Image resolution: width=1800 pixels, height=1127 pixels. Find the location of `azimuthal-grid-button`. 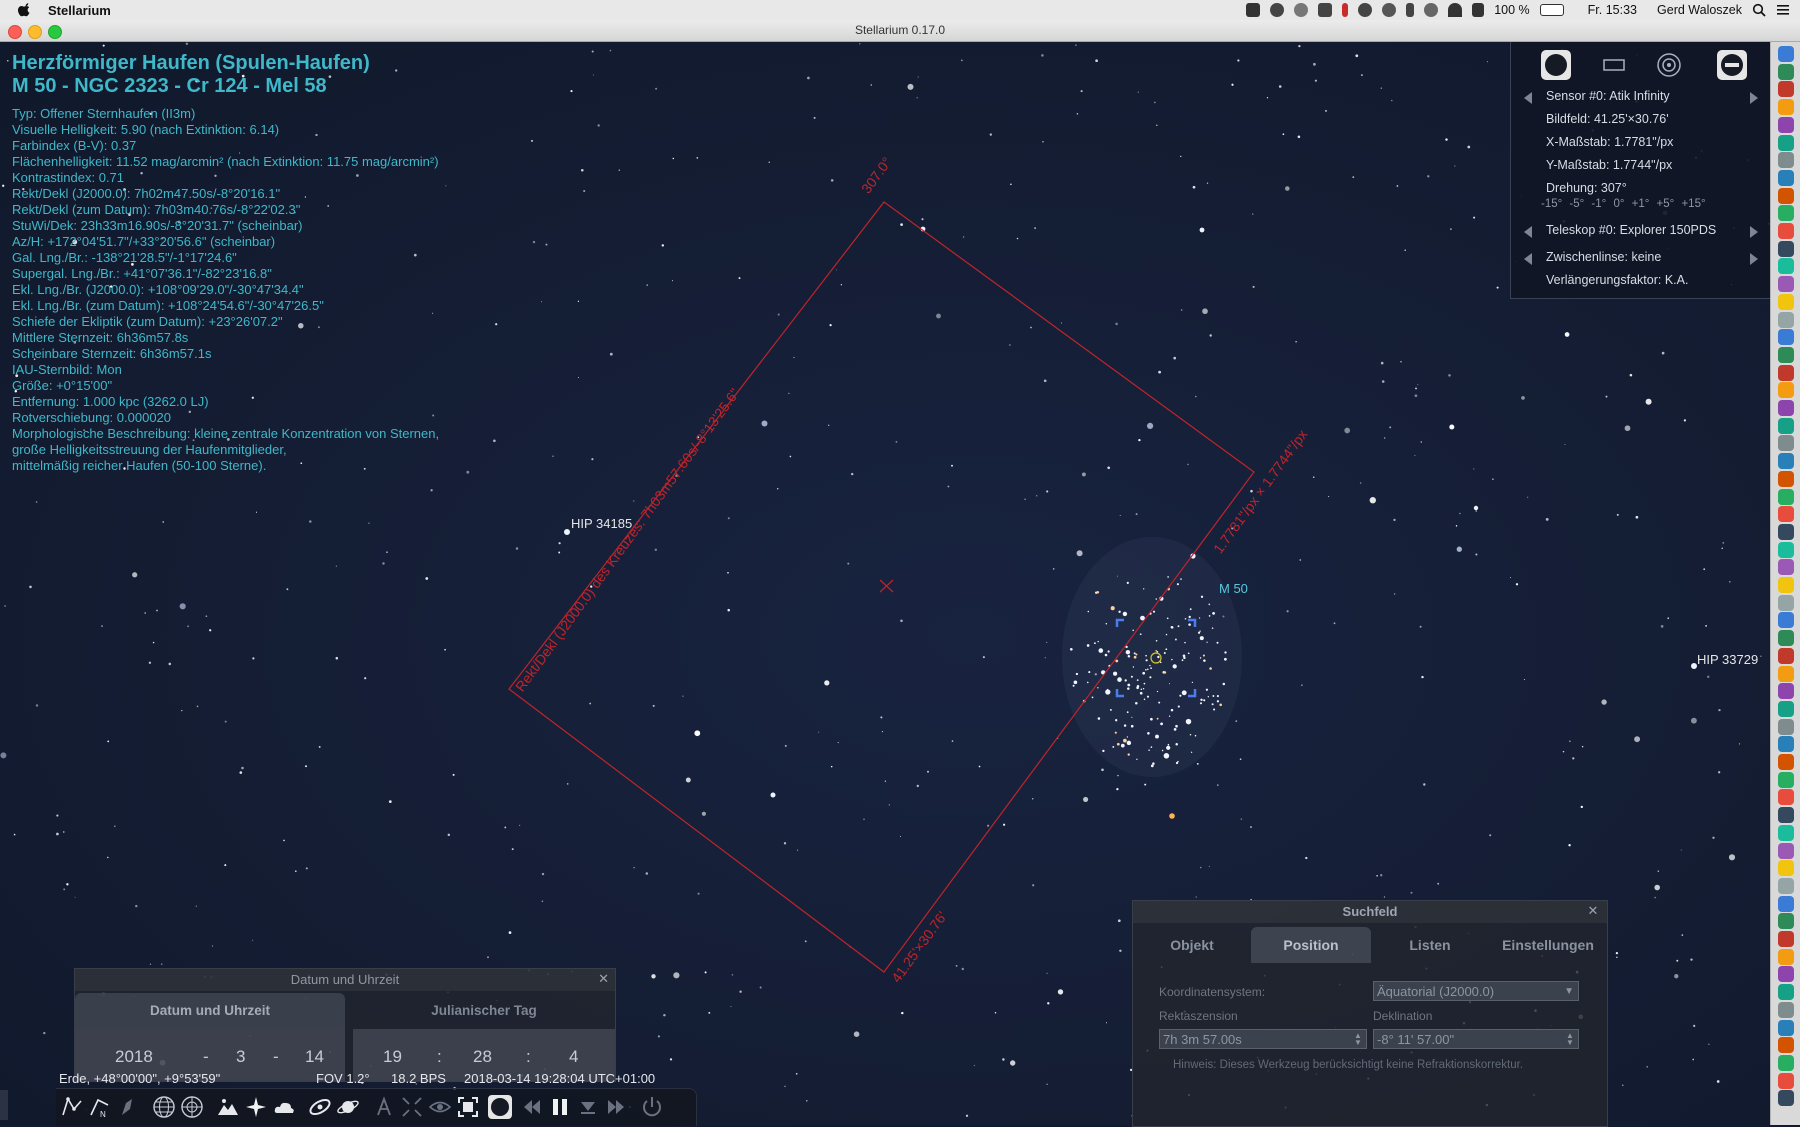

azimuthal-grid-button is located at coordinates (192, 1107).